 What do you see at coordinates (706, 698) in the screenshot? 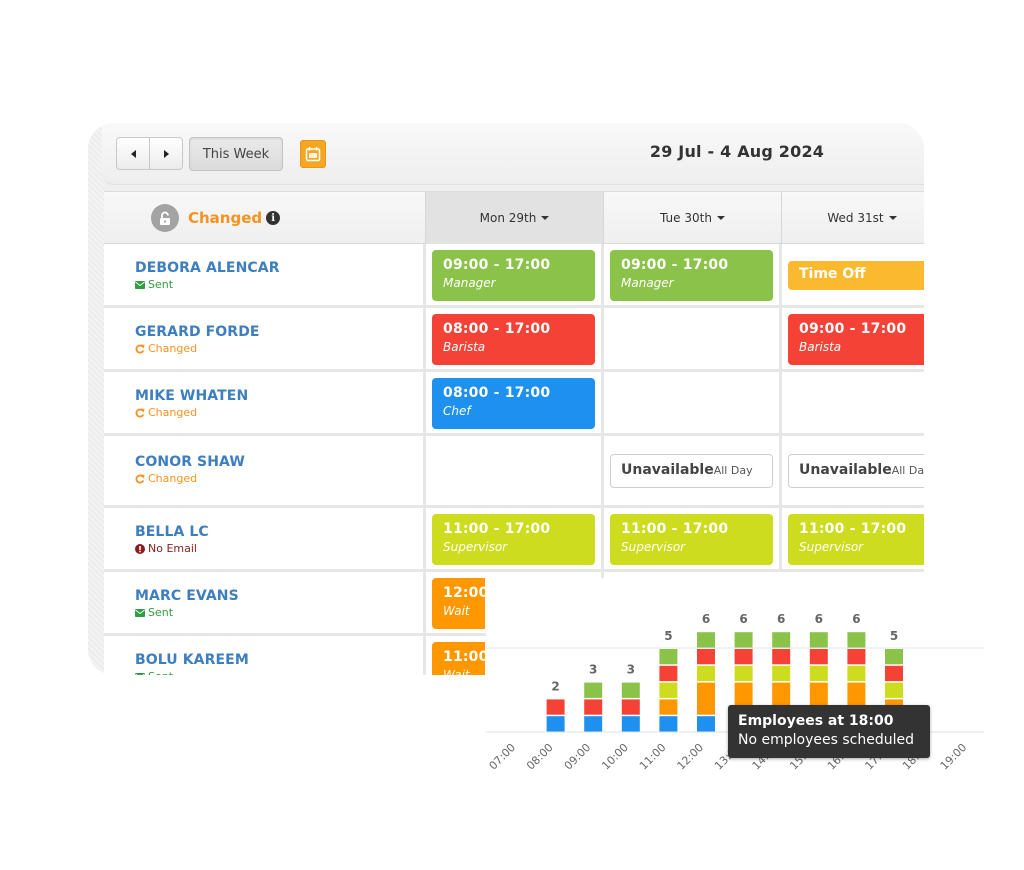
I see `bar-segment-wait` at bounding box center [706, 698].